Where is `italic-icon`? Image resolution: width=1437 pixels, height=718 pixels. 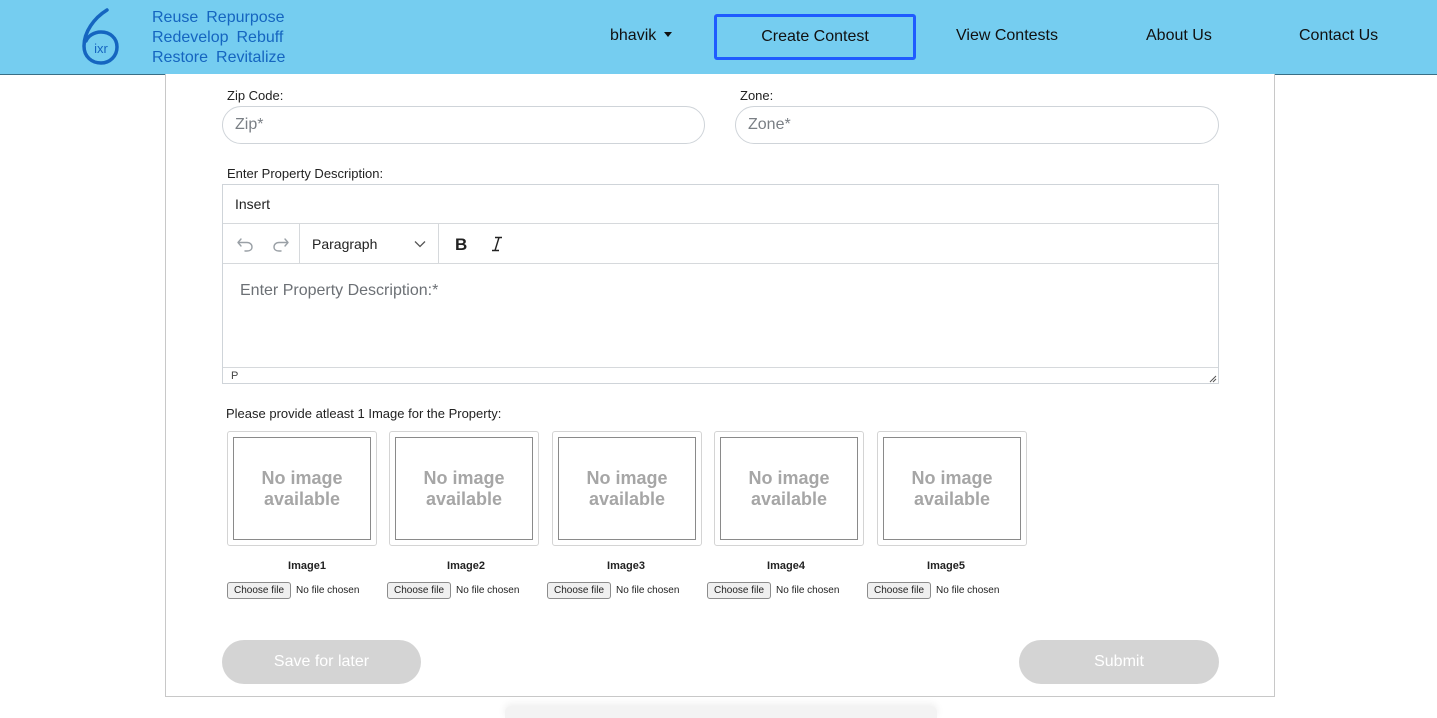 italic-icon is located at coordinates (497, 243).